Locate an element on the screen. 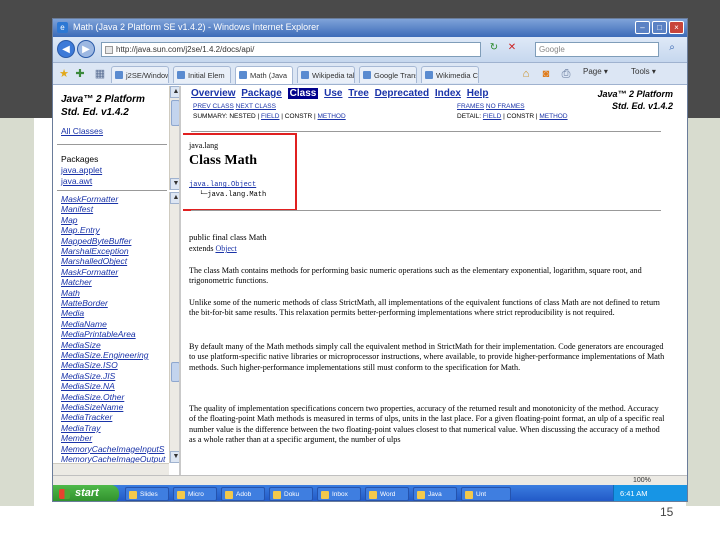 The width and height of the screenshot is (720, 540). summary-field-link: FIELD is located at coordinates (270, 116).